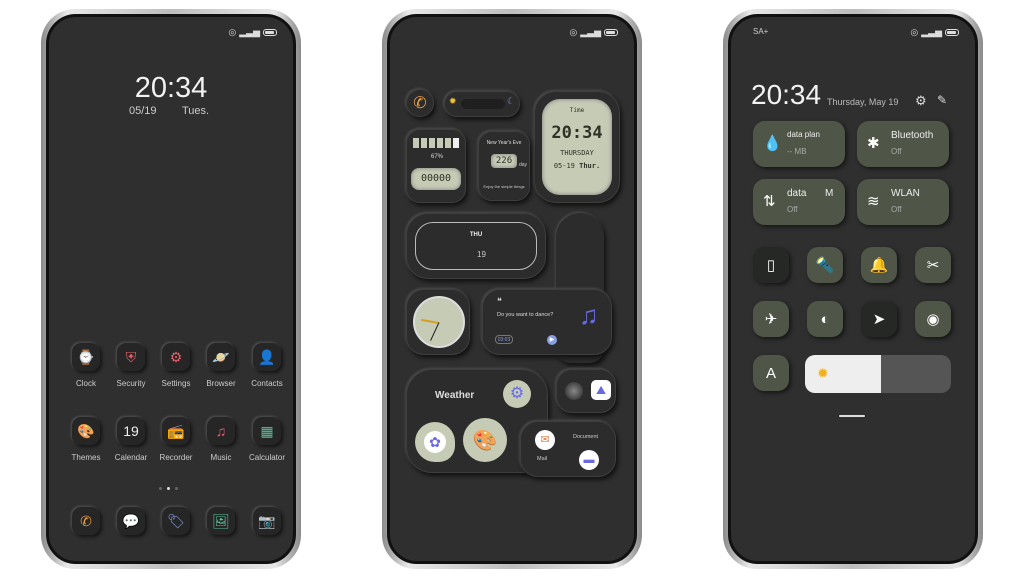 Image resolution: width=1024 pixels, height=576 pixels. What do you see at coordinates (905, 193) in the screenshot?
I see `tile-title: WLAN` at bounding box center [905, 193].